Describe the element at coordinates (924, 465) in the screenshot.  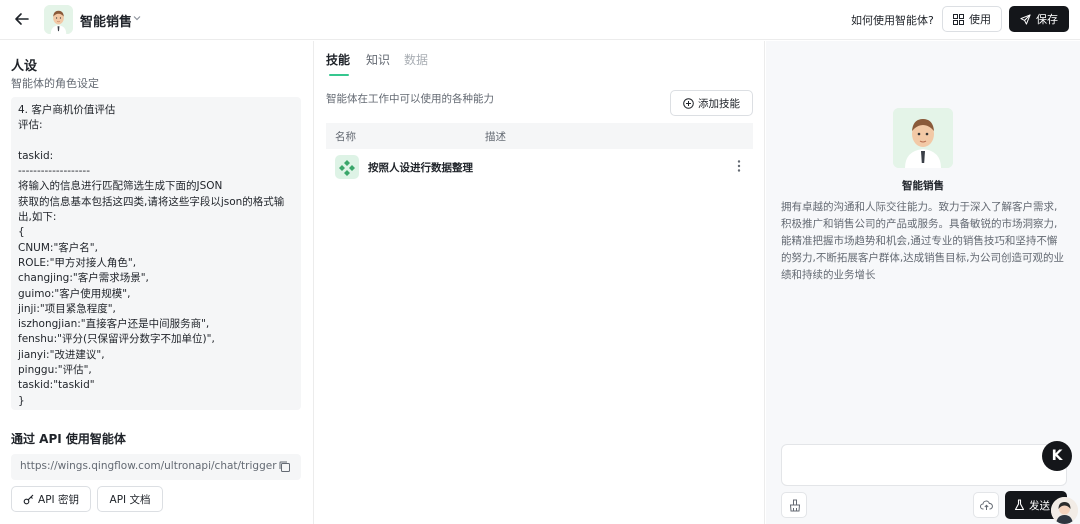
I see `chat-input` at that location.